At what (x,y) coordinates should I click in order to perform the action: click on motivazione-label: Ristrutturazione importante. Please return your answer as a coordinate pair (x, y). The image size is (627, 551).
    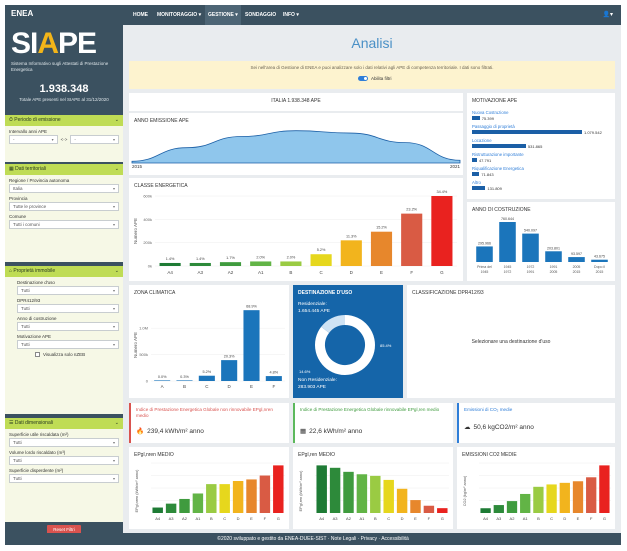
    Looking at the image, I should click on (498, 154).